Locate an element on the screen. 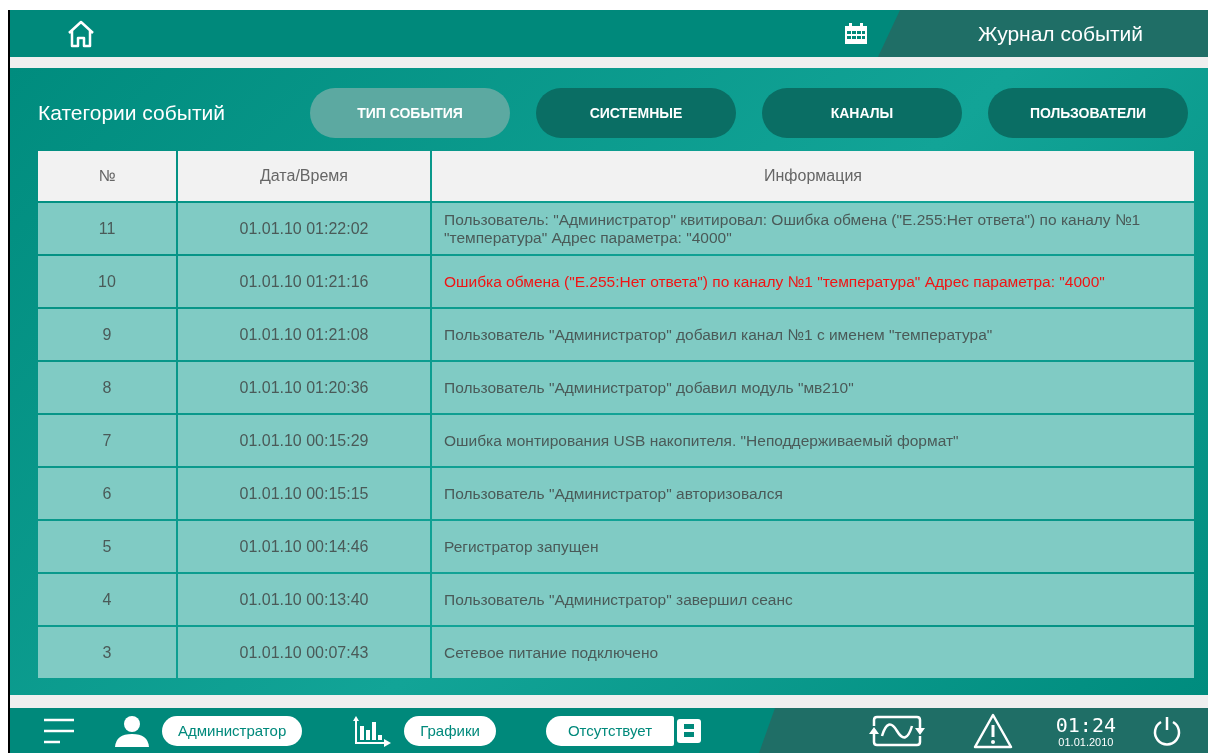 This screenshot has height=753, width=1208. table-cell: 01.01.10 00:14:46 is located at coordinates (304, 546).